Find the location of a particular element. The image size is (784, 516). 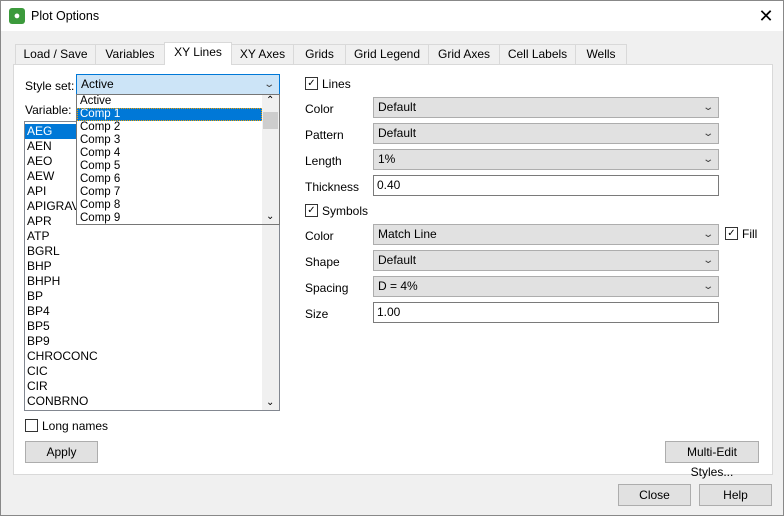

variable-list-item: BP5 is located at coordinates (152, 326).